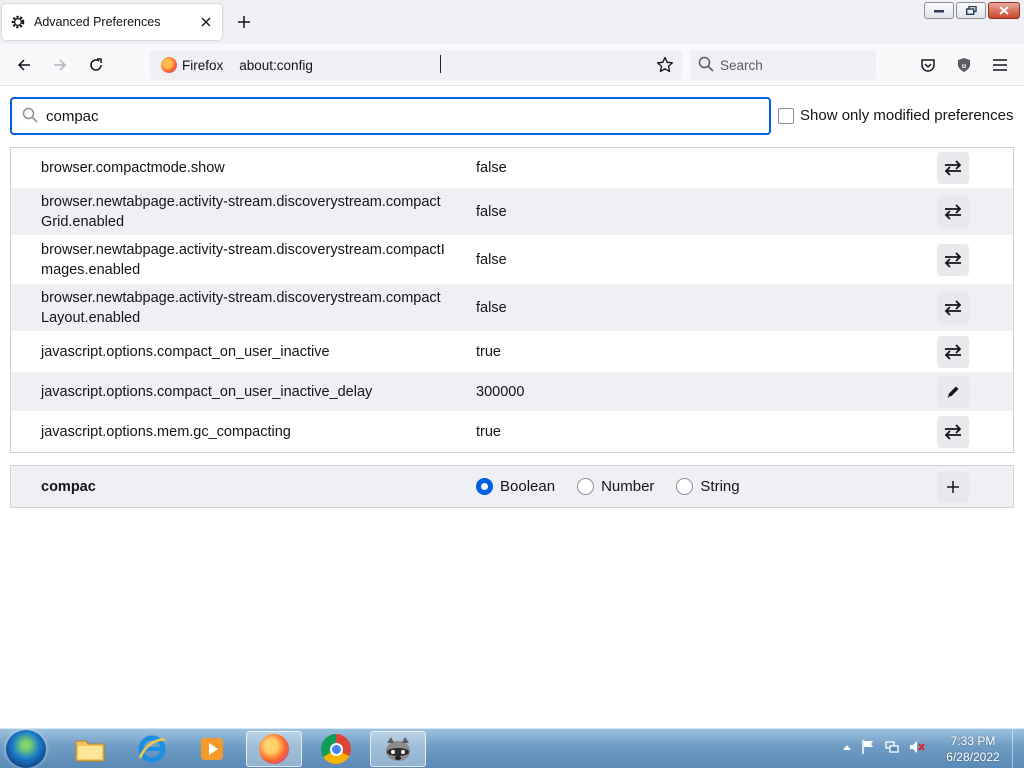 This screenshot has width=1024, height=768. What do you see at coordinates (203, 65) in the screenshot?
I see `identity-label: Firefox` at bounding box center [203, 65].